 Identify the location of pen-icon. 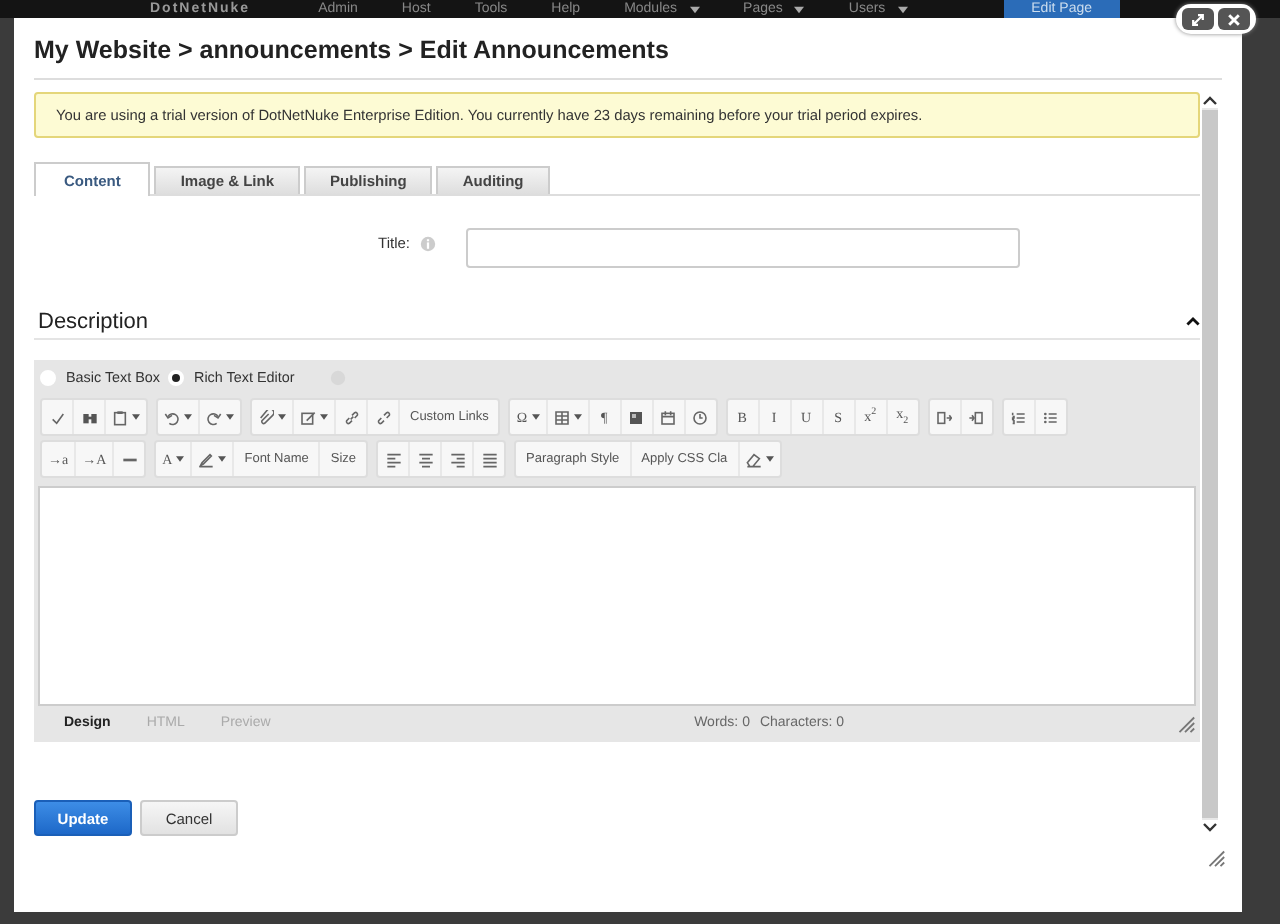
(206, 459).